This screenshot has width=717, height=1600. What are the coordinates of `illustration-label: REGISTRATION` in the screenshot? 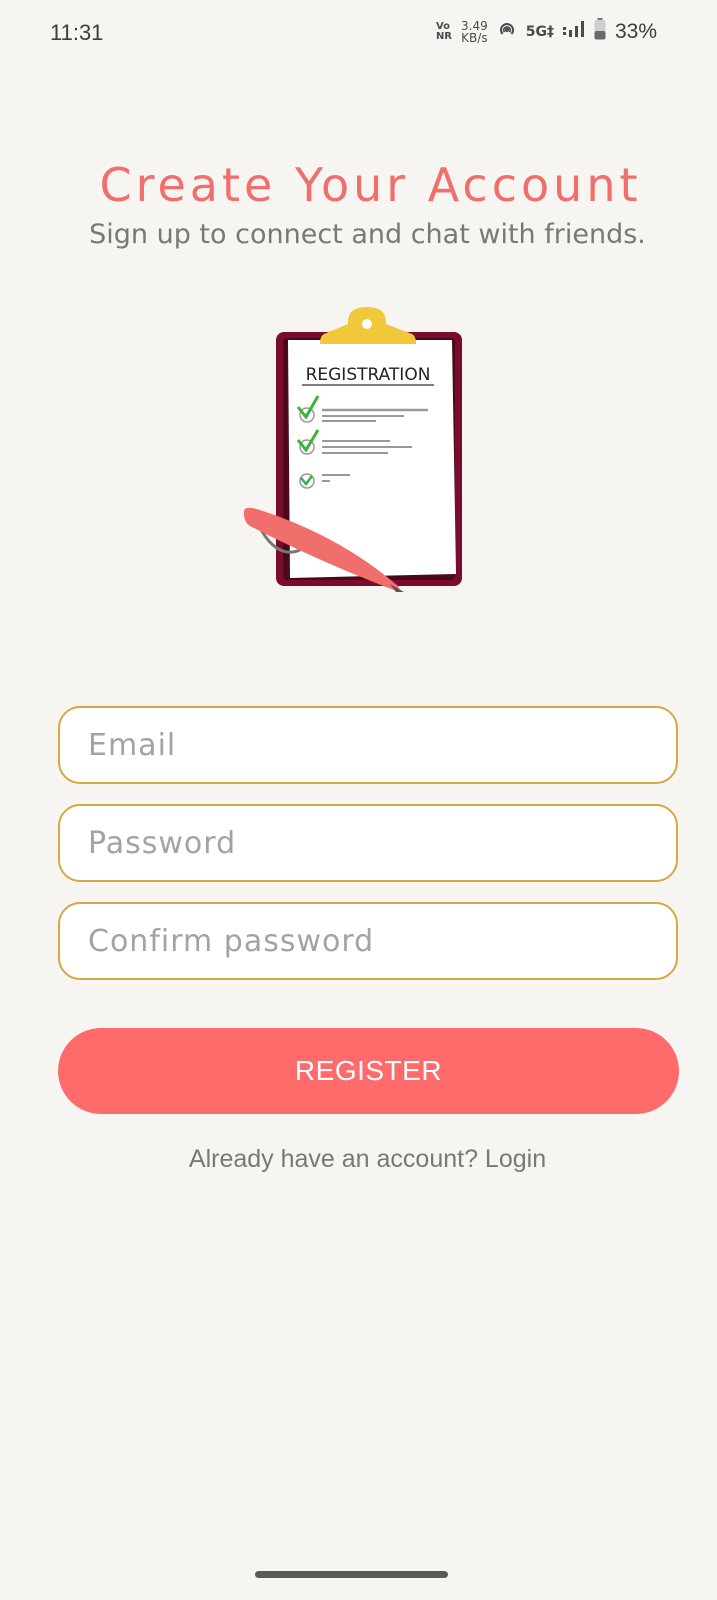 It's located at (368, 375).